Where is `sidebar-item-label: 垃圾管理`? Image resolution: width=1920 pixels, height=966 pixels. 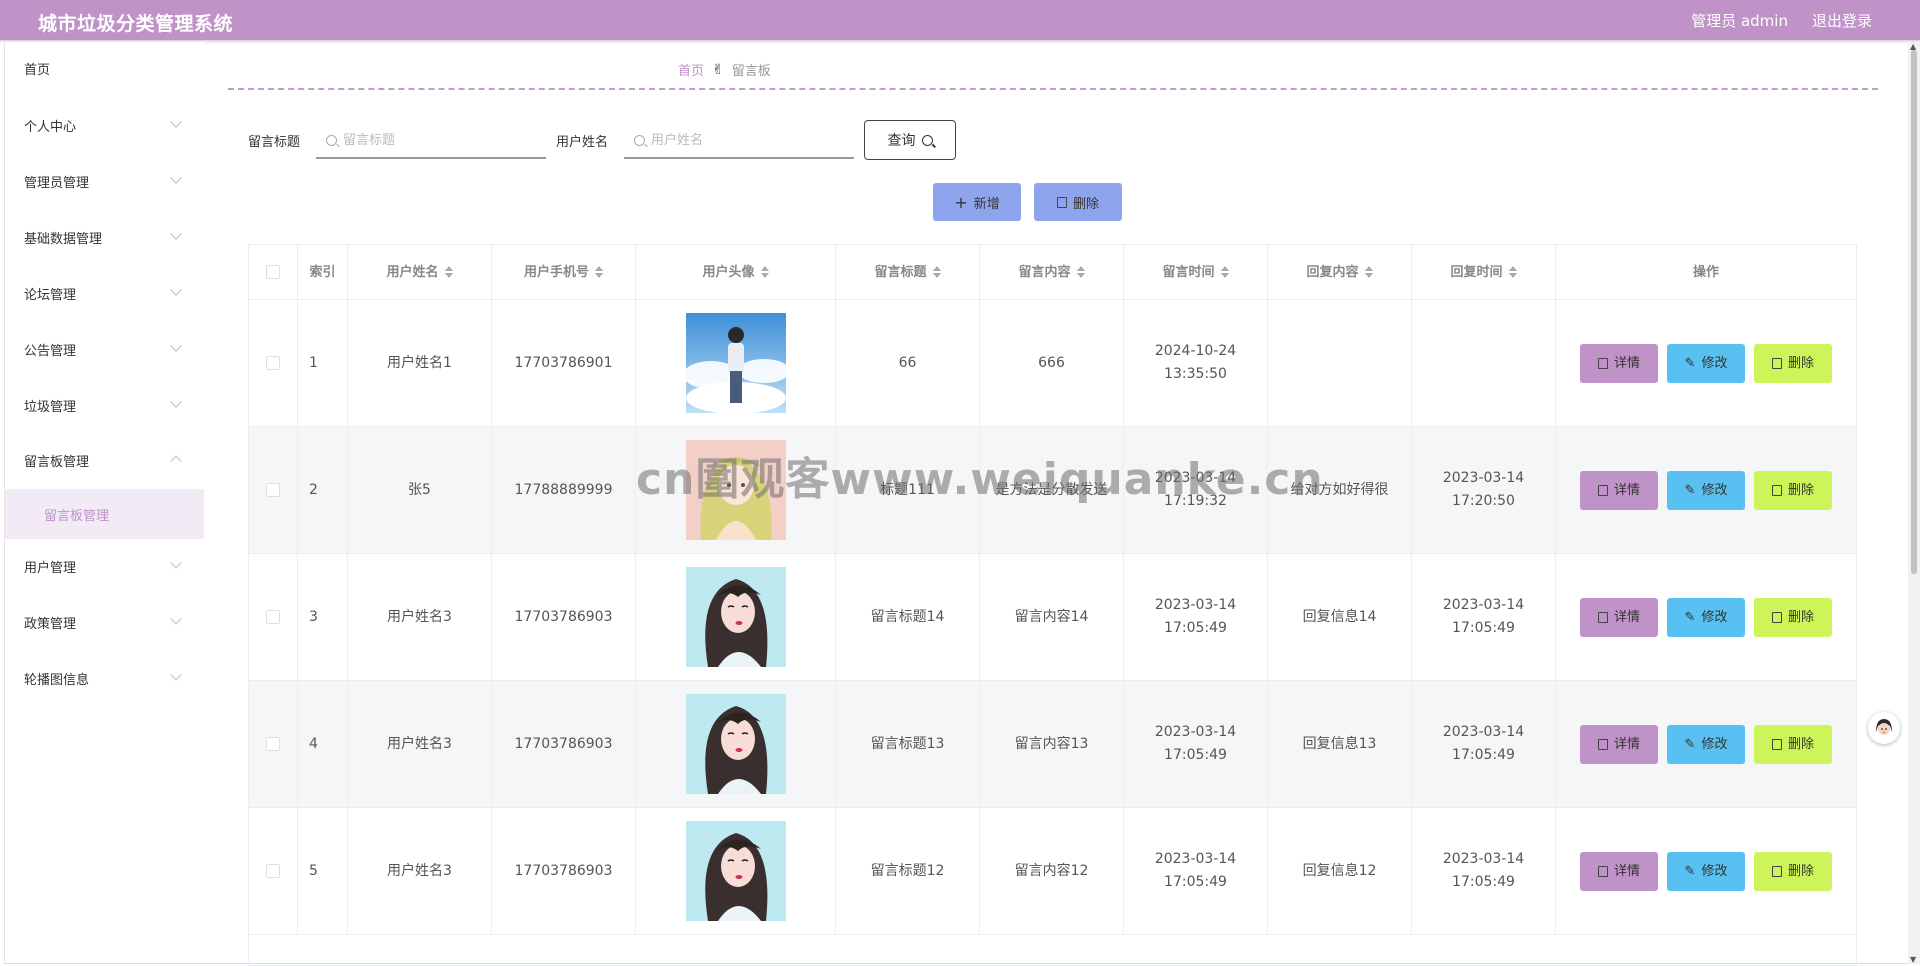 sidebar-item-label: 垃圾管理 is located at coordinates (50, 407).